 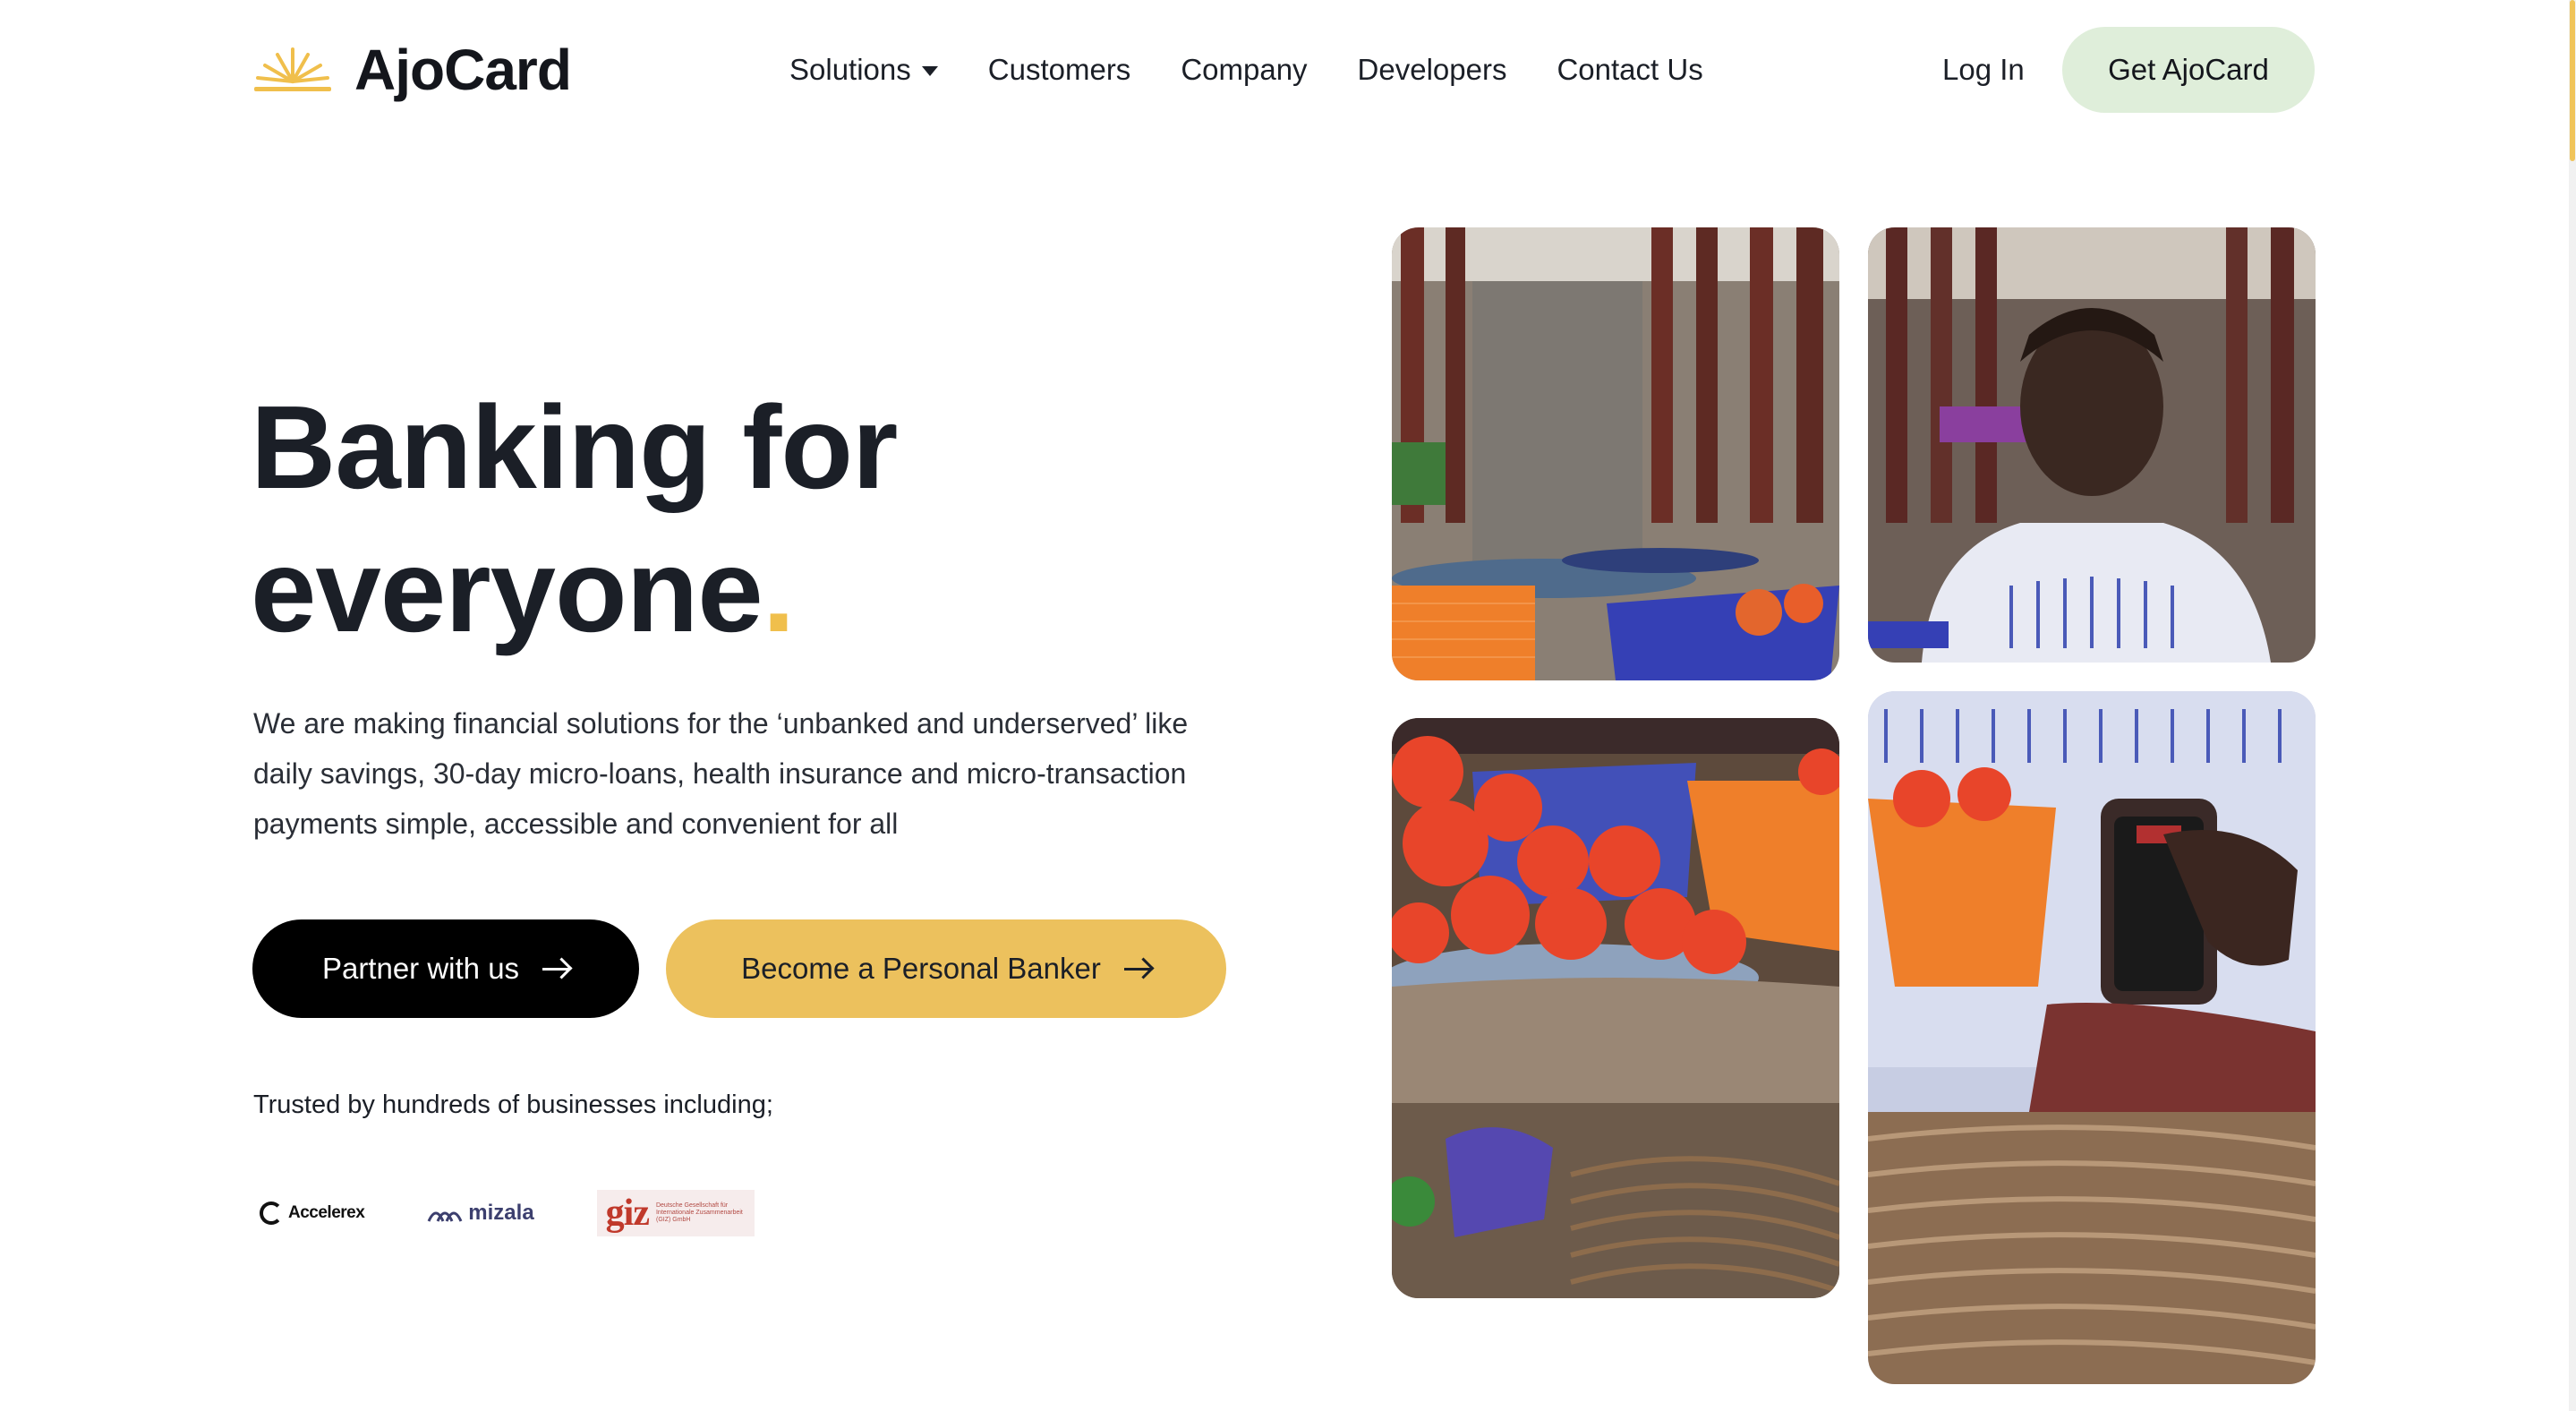 I want to click on button-label: Become a Personal Banker, so click(x=921, y=968).